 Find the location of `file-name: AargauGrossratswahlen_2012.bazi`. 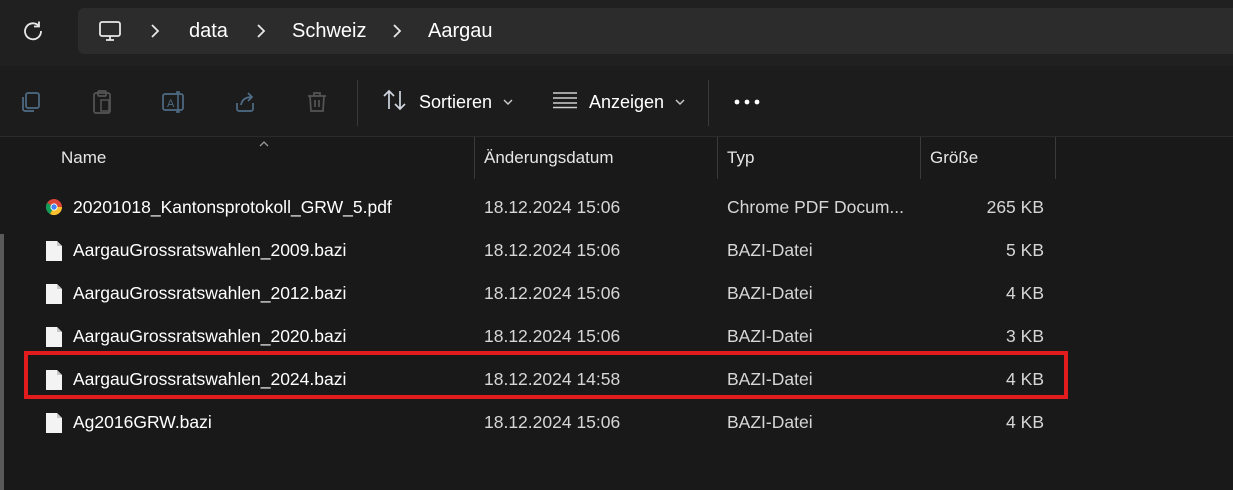

file-name: AargauGrossratswahlen_2012.bazi is located at coordinates (210, 293).